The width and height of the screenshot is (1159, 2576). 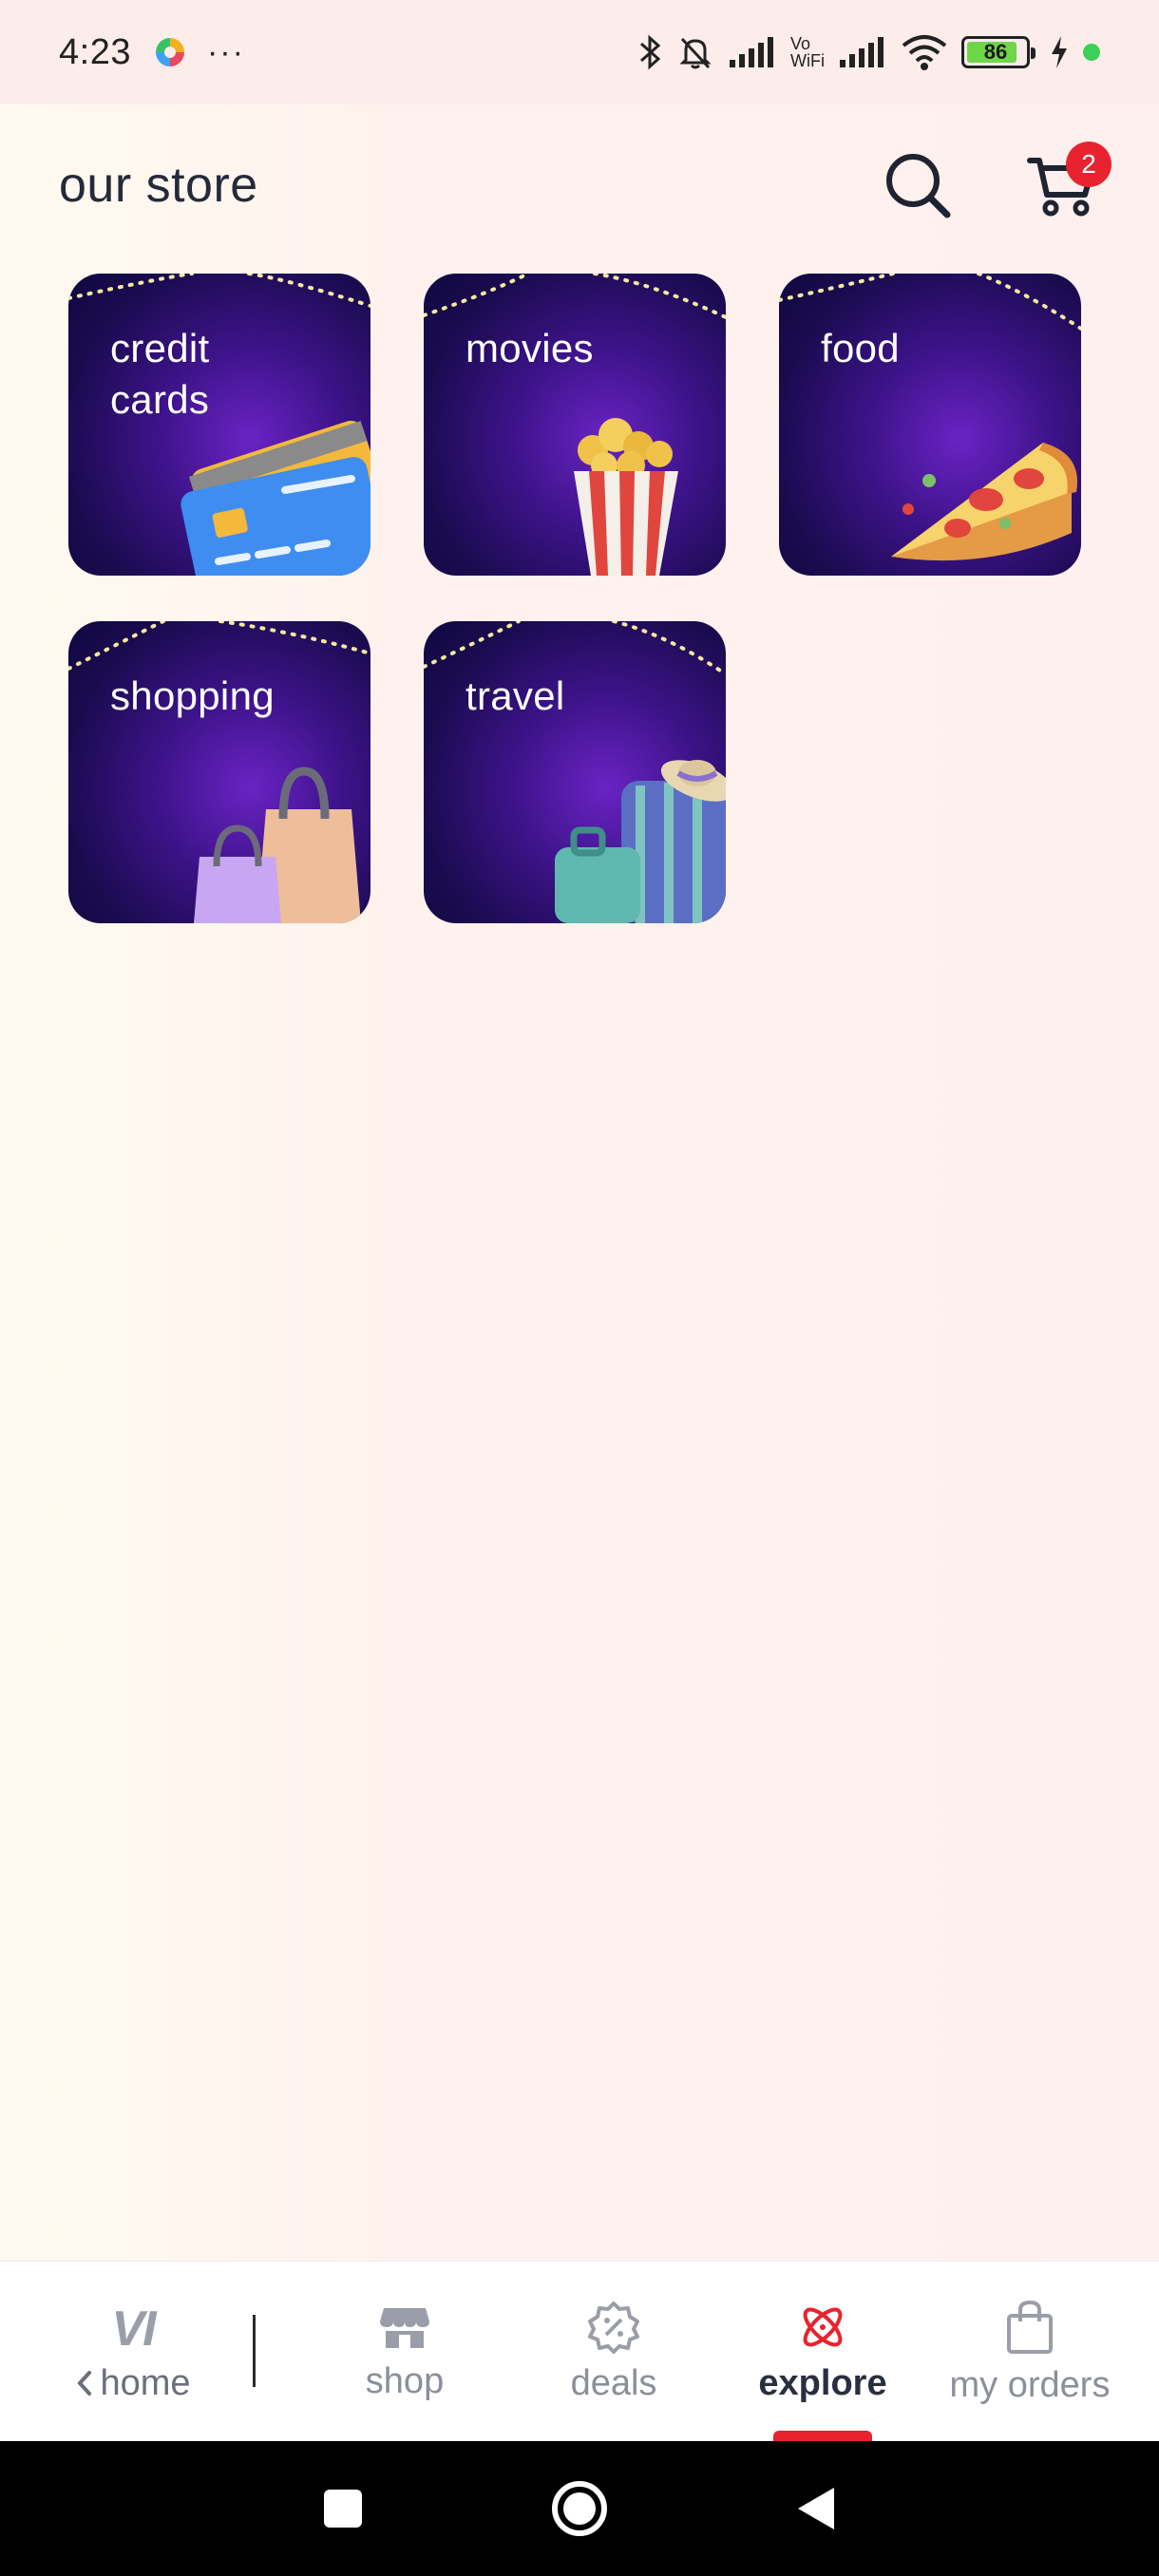 What do you see at coordinates (816, 2508) in the screenshot?
I see `back-button` at bounding box center [816, 2508].